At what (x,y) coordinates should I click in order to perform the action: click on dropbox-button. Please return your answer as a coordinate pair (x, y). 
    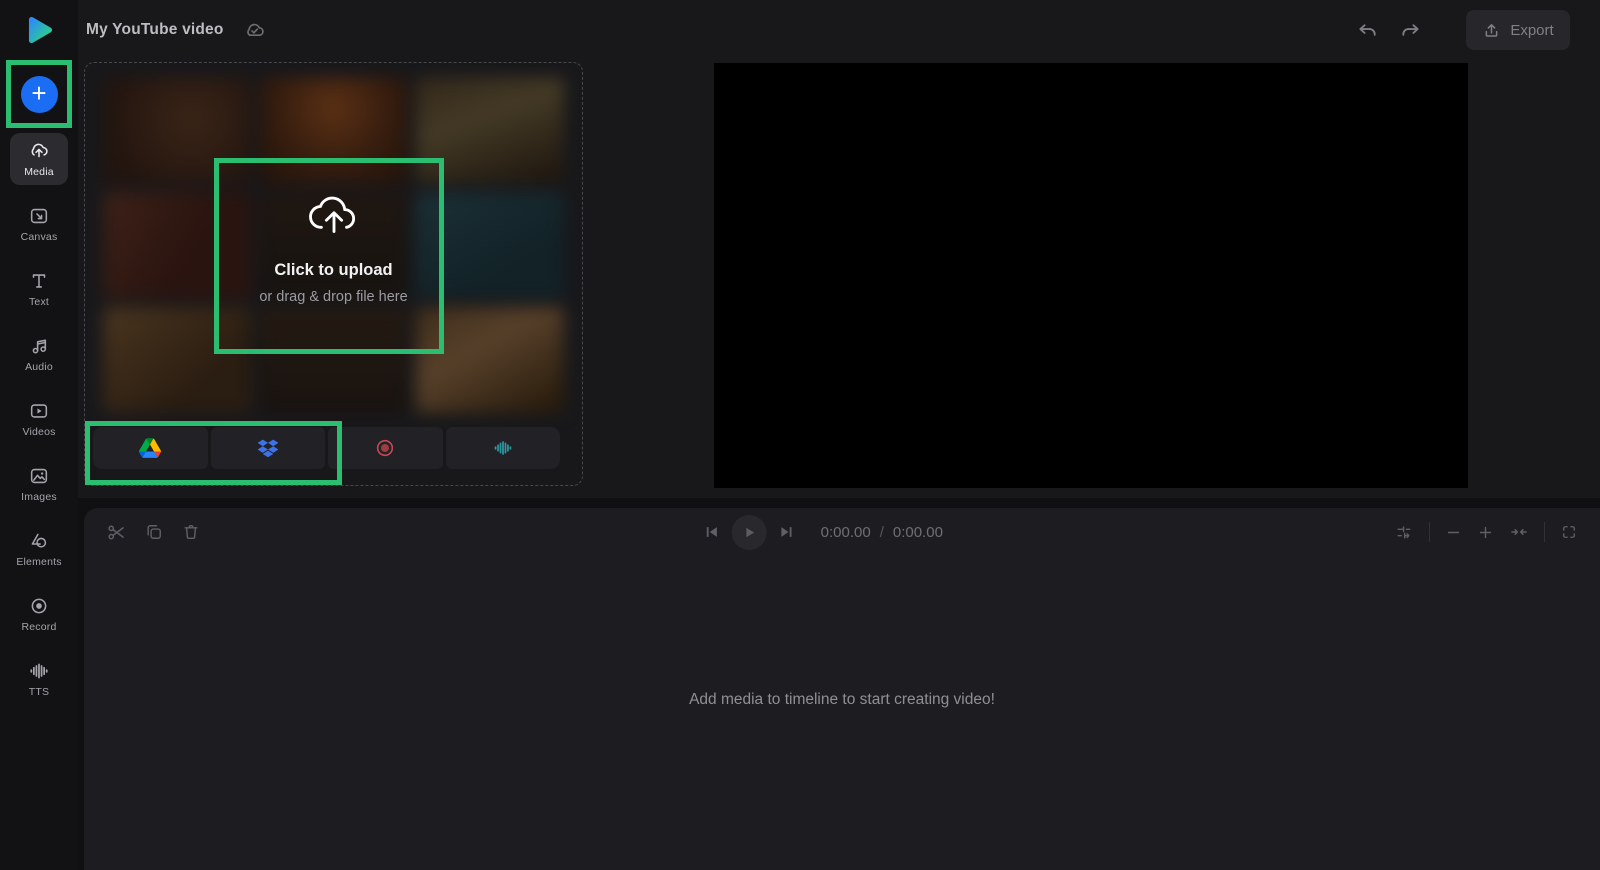
    Looking at the image, I should click on (267, 448).